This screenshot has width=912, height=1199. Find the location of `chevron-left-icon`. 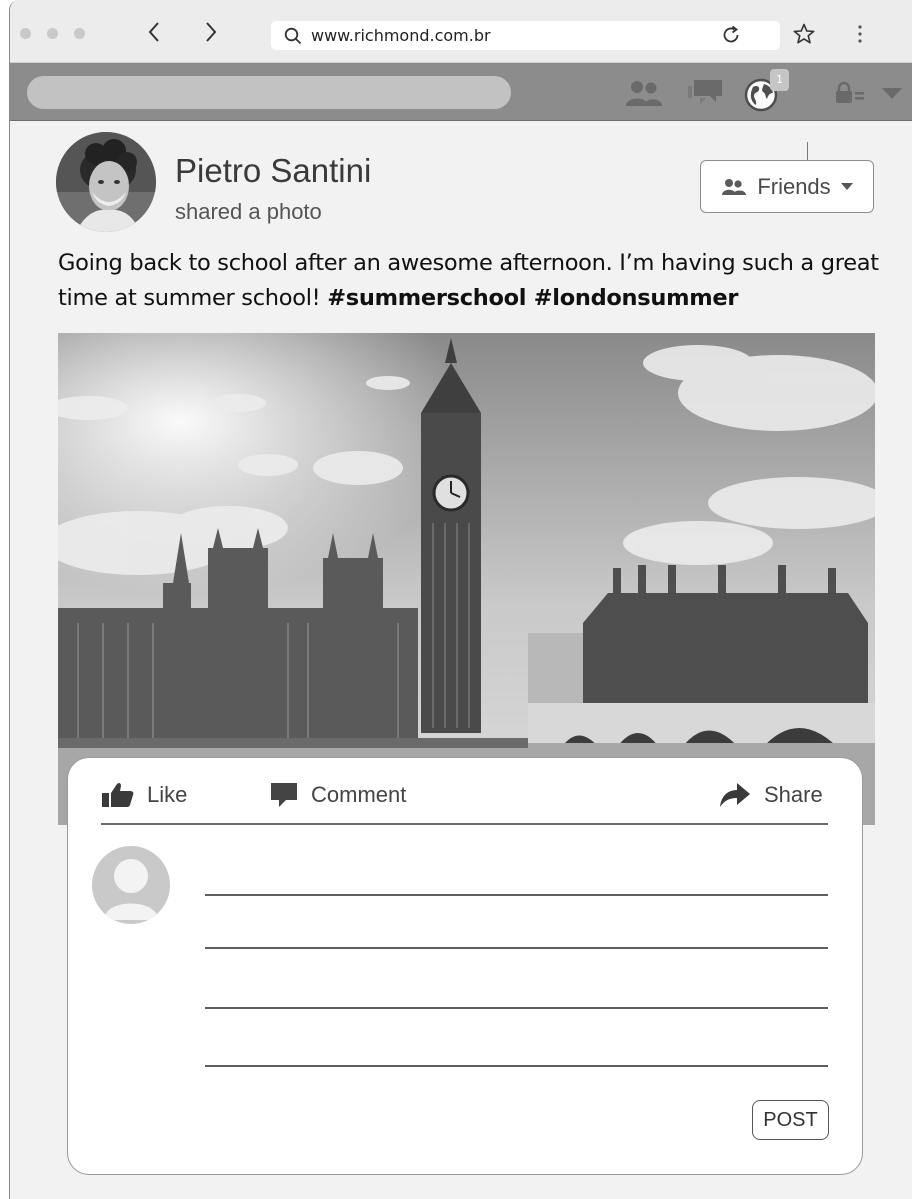

chevron-left-icon is located at coordinates (153, 32).